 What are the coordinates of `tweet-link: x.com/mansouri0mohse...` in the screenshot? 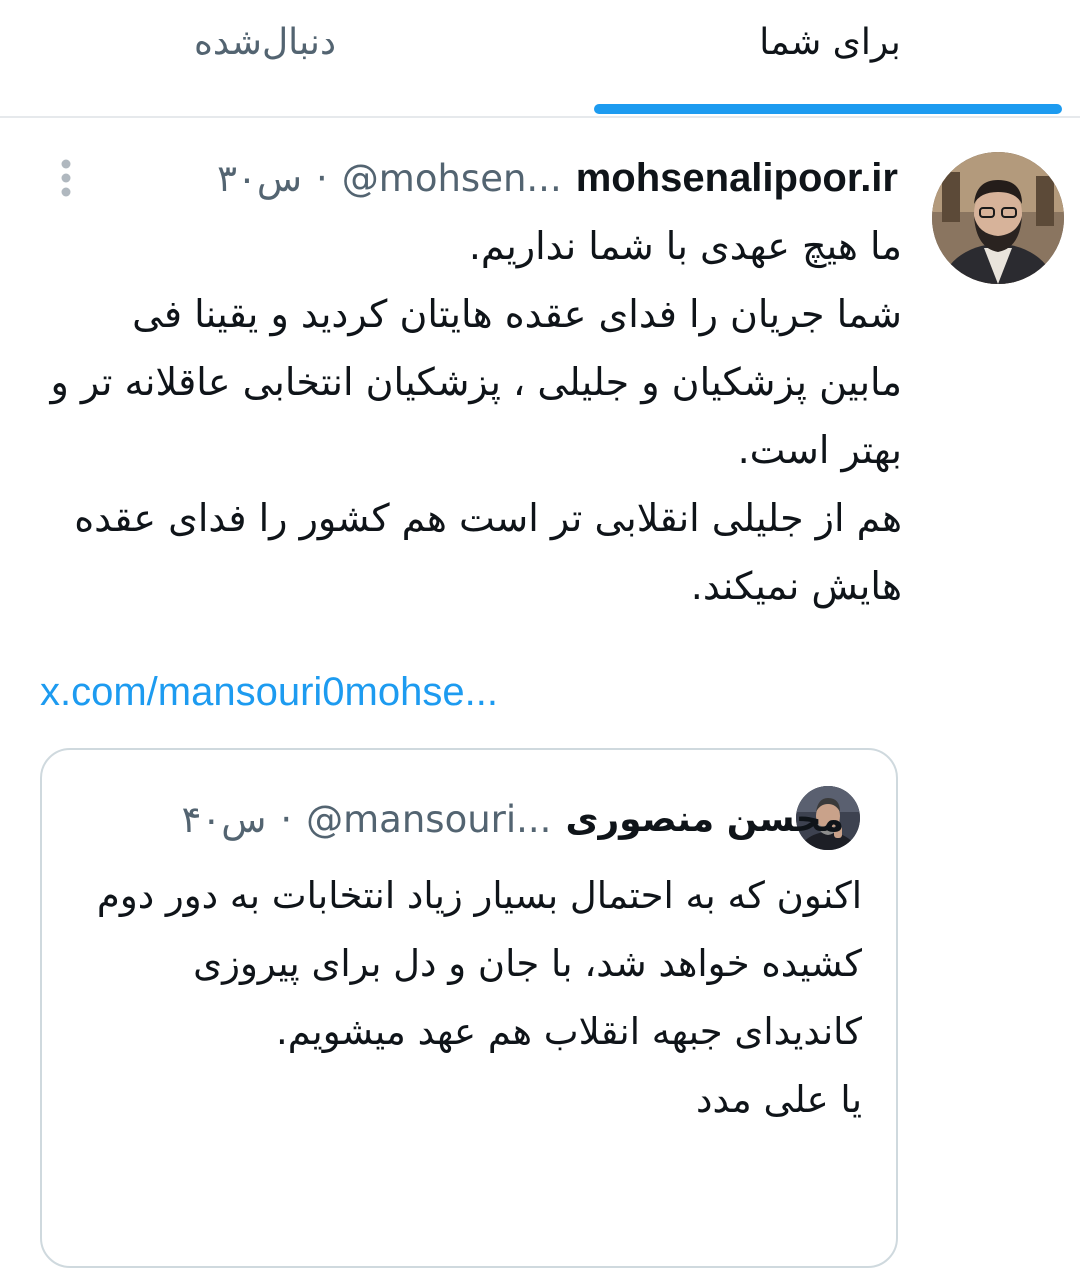 It's located at (269, 692).